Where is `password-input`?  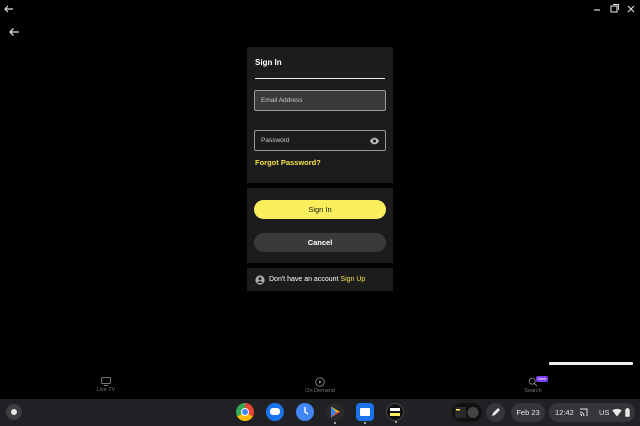
password-input is located at coordinates (320, 140).